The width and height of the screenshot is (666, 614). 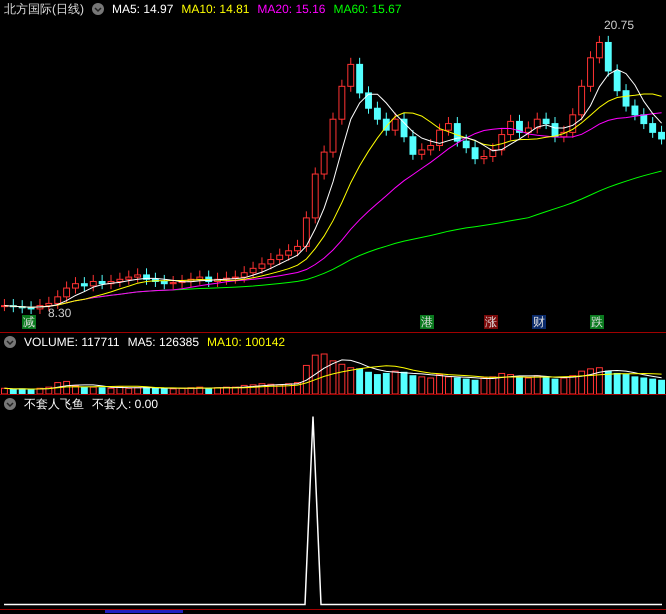 What do you see at coordinates (143, 9) in the screenshot?
I see `indicator-label: MA5: 14.97` at bounding box center [143, 9].